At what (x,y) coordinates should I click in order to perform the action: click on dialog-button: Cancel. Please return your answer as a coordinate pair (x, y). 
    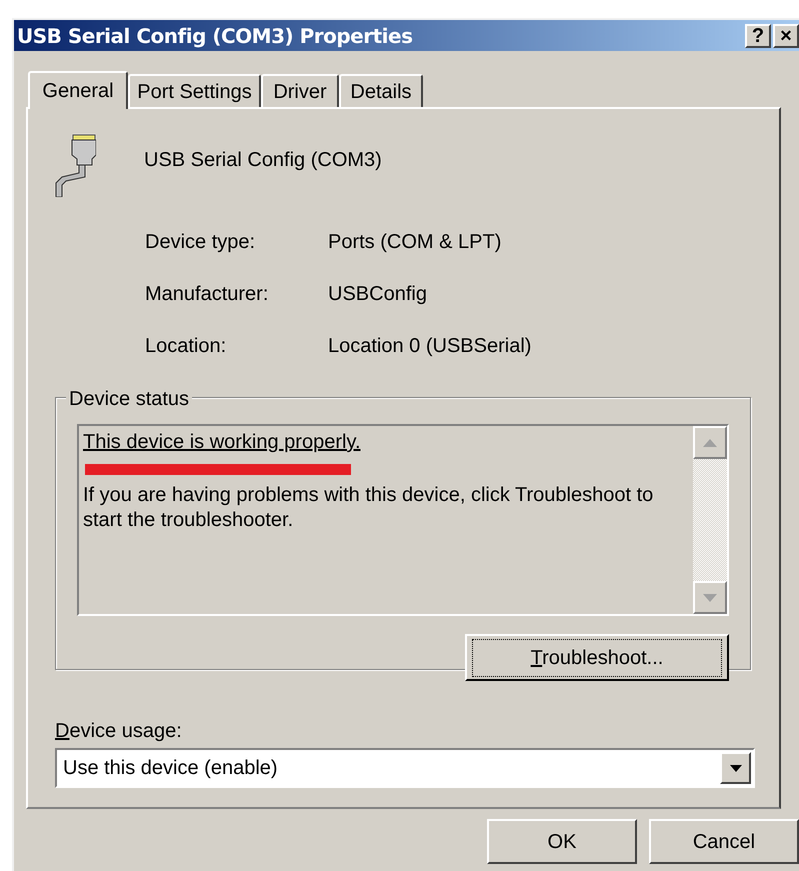
    Looking at the image, I should click on (724, 841).